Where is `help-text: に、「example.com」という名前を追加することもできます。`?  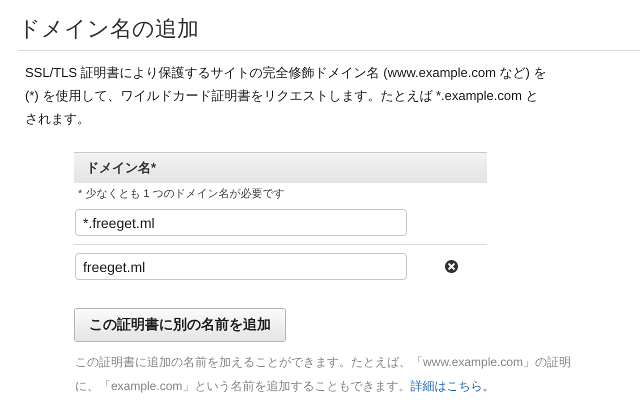 help-text: に、「example.com」という名前を追加することもできます。 is located at coordinates (242, 386).